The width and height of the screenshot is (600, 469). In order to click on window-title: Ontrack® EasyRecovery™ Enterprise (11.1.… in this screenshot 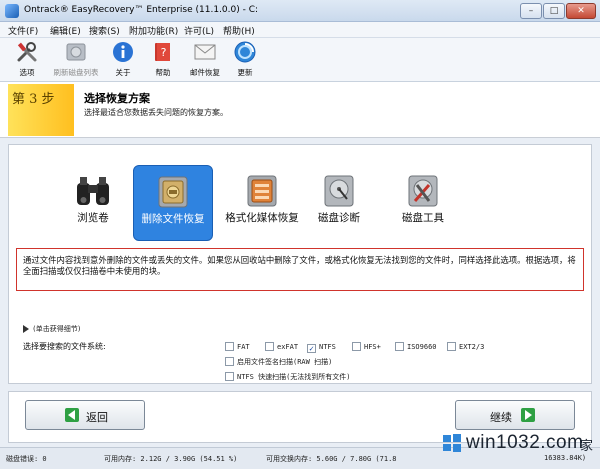, I will do `click(141, 10)`.